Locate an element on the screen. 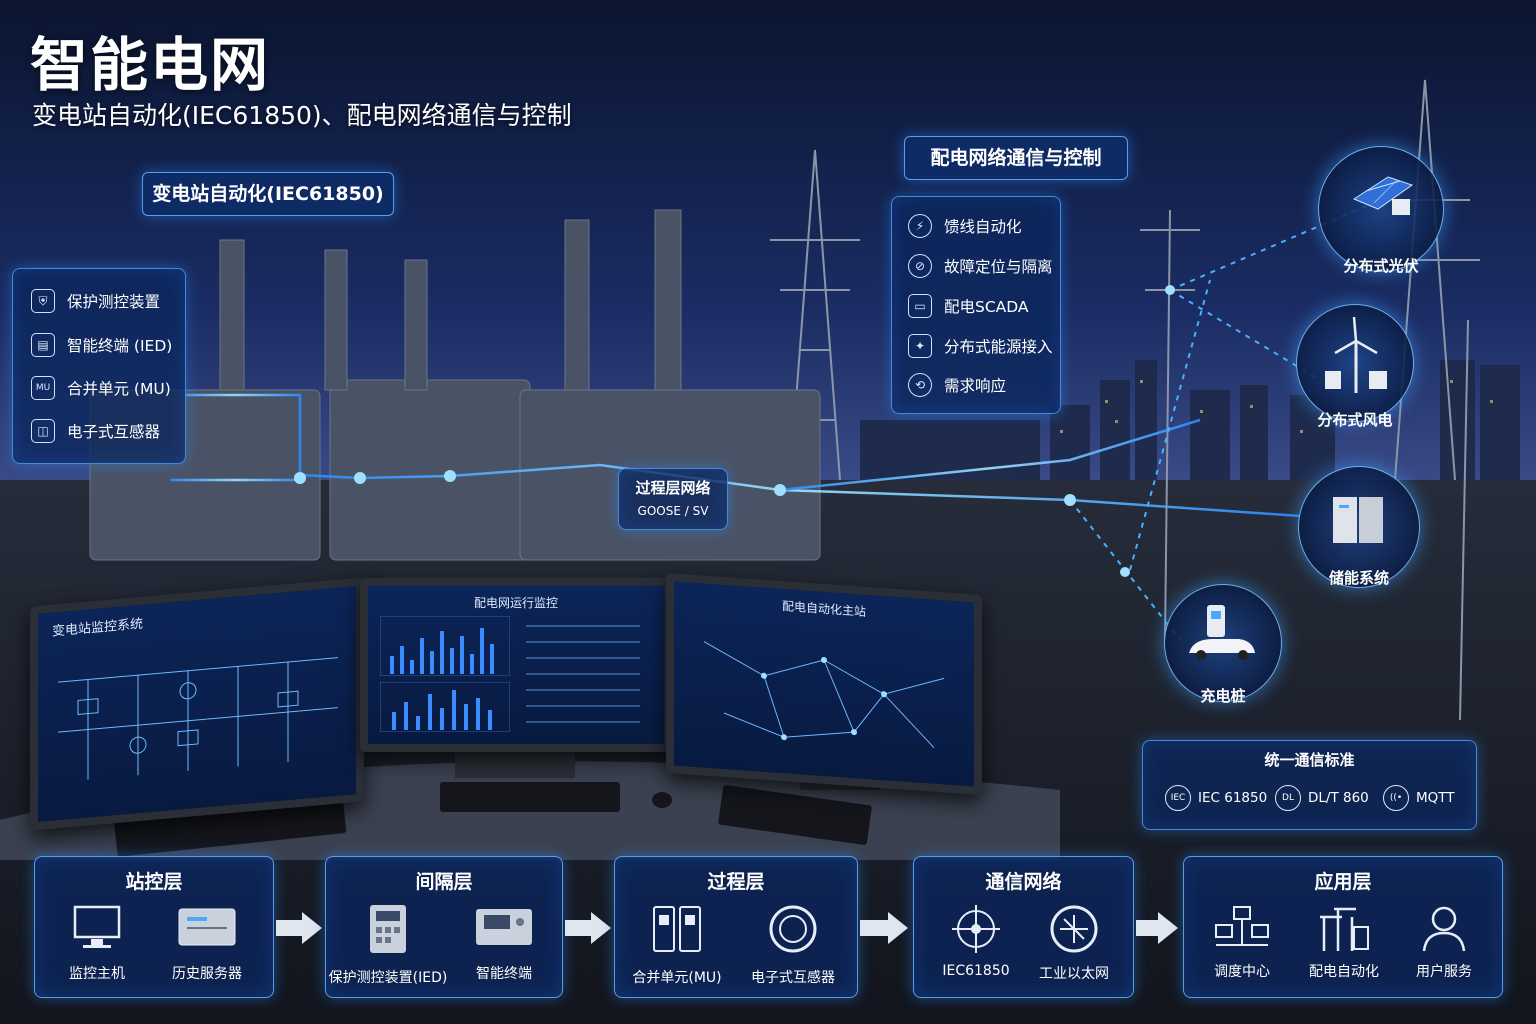 The image size is (1536, 1024). network-topology-map is located at coordinates (824, 695).